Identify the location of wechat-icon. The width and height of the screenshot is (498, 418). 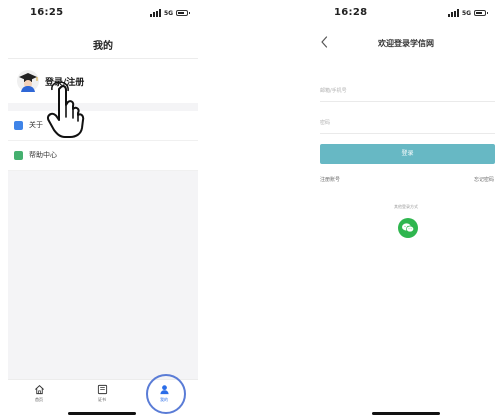
(408, 228).